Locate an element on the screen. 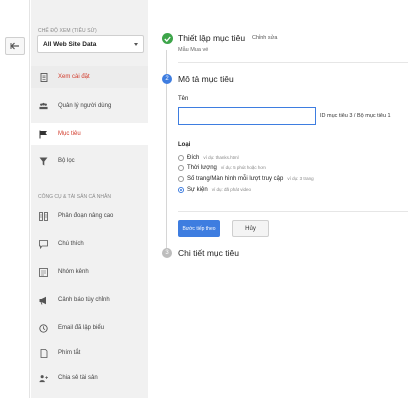 Image resolution: width=420 pixels, height=398 pixels. sidebar-item-label: Chú thích is located at coordinates (71, 244).